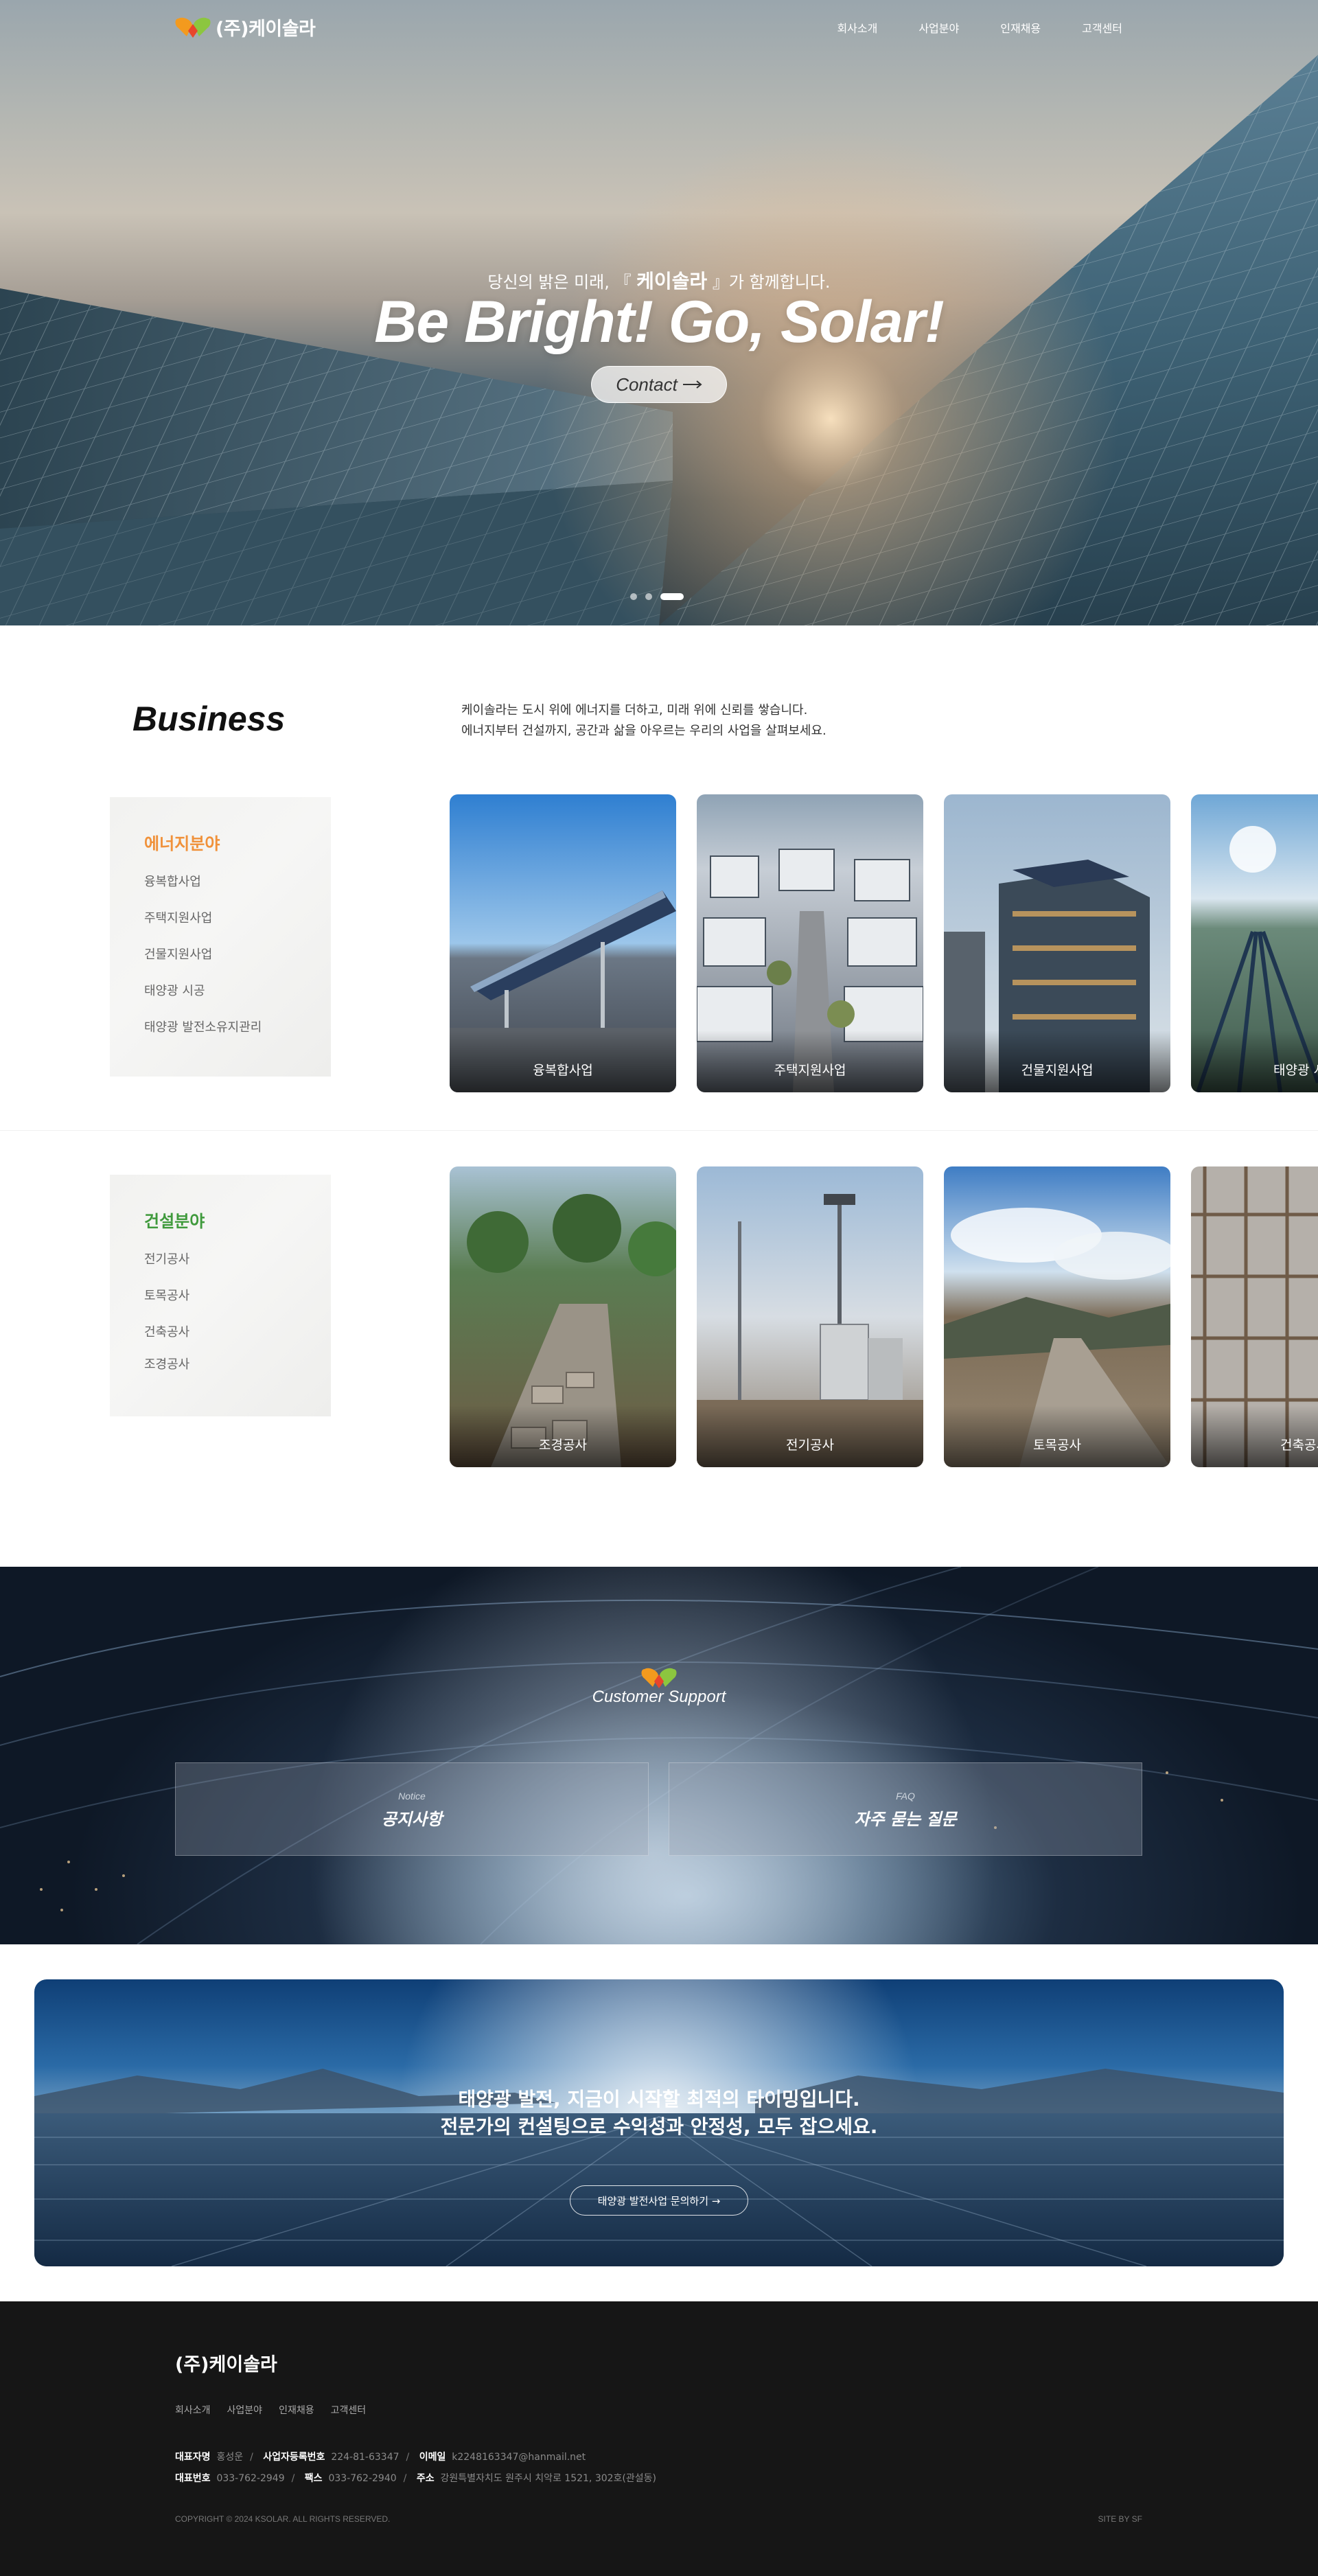 Image resolution: width=1318 pixels, height=2576 pixels. Describe the element at coordinates (1254, 1316) in the screenshot. I see `business-card: 건축공사` at that location.